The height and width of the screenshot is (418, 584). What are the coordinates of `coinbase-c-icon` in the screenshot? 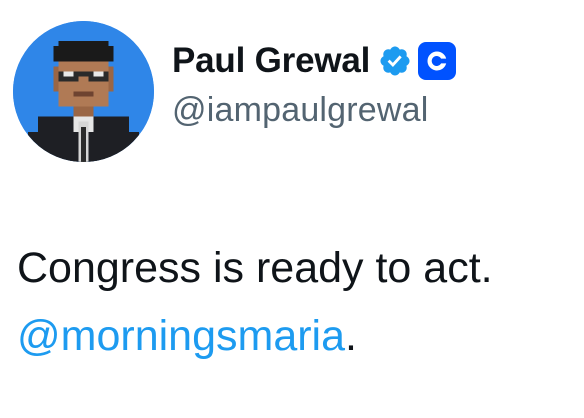 It's located at (437, 61).